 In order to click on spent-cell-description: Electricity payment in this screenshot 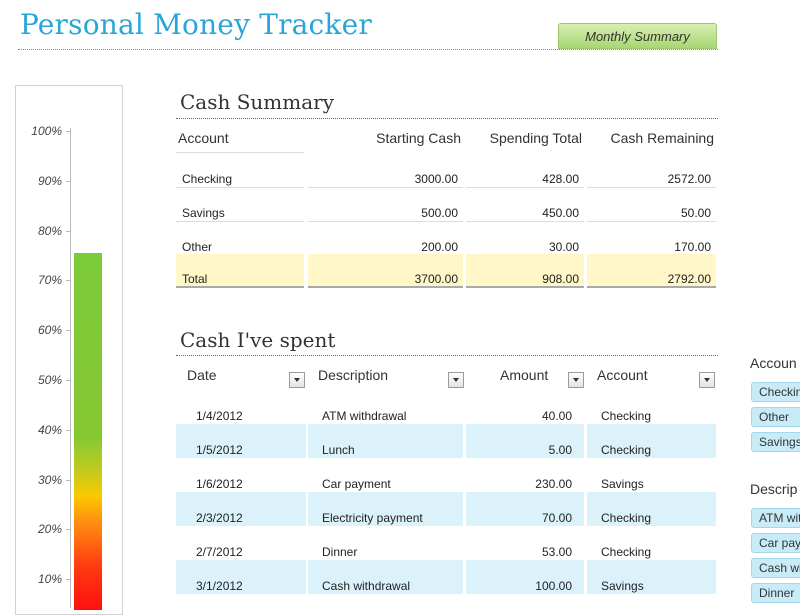, I will do `click(385, 509)`.